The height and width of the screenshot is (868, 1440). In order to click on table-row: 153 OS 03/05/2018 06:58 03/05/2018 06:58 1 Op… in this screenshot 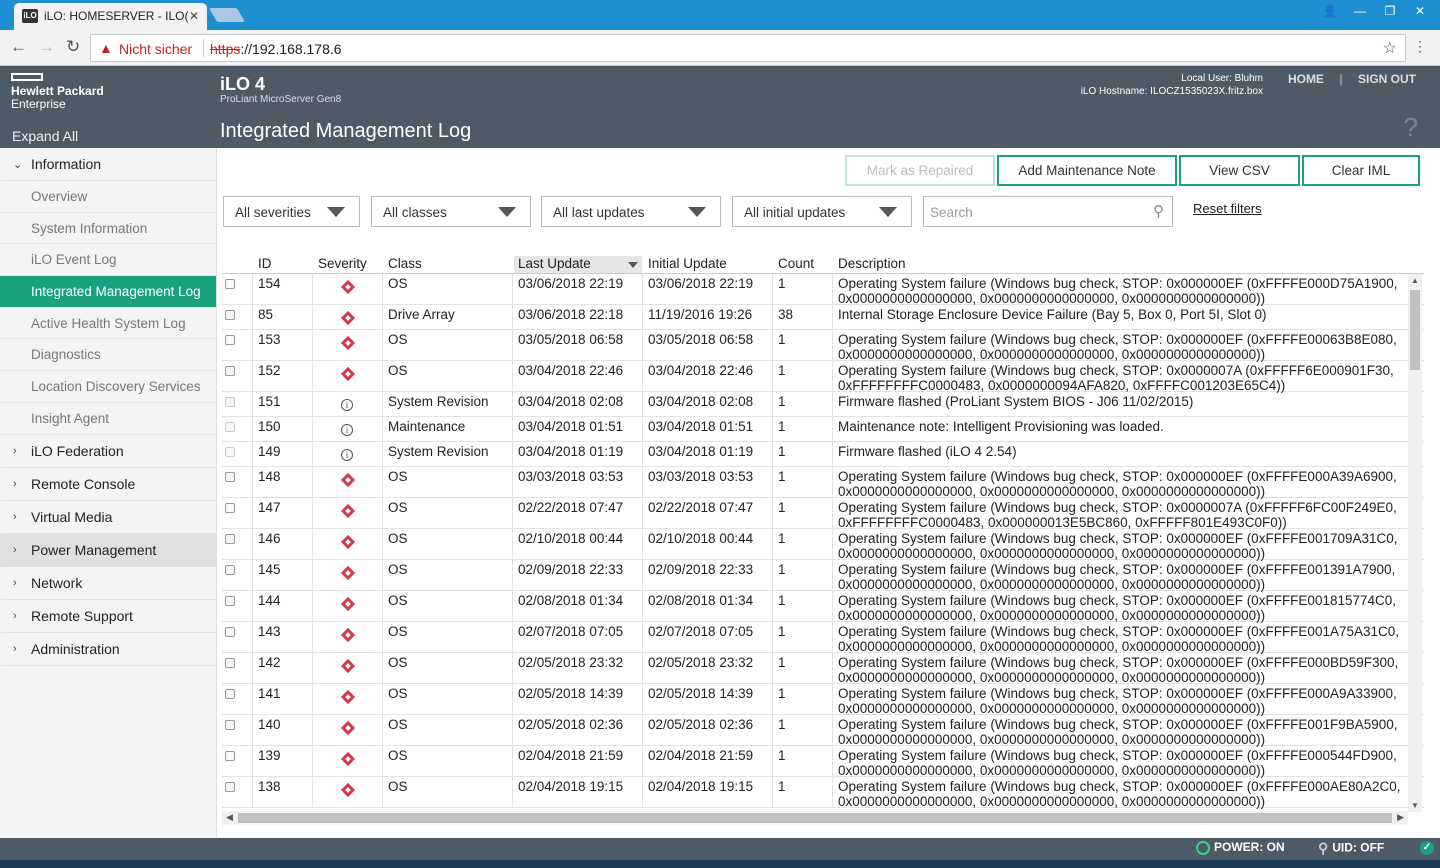, I will do `click(823, 346)`.